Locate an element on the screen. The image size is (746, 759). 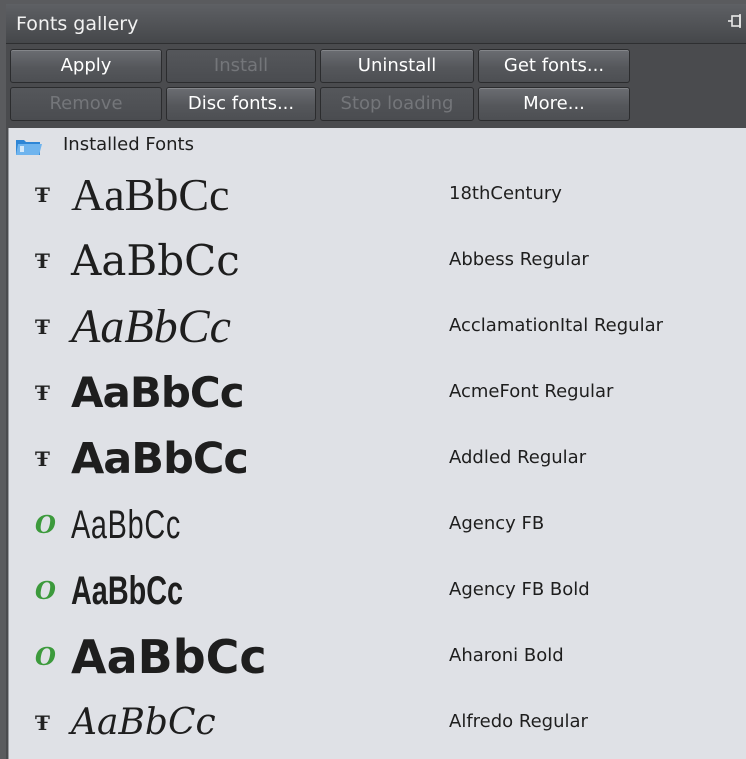
font-row-aharoni-bold: O AaBbCc Aharoni Bold is located at coordinates (377, 657).